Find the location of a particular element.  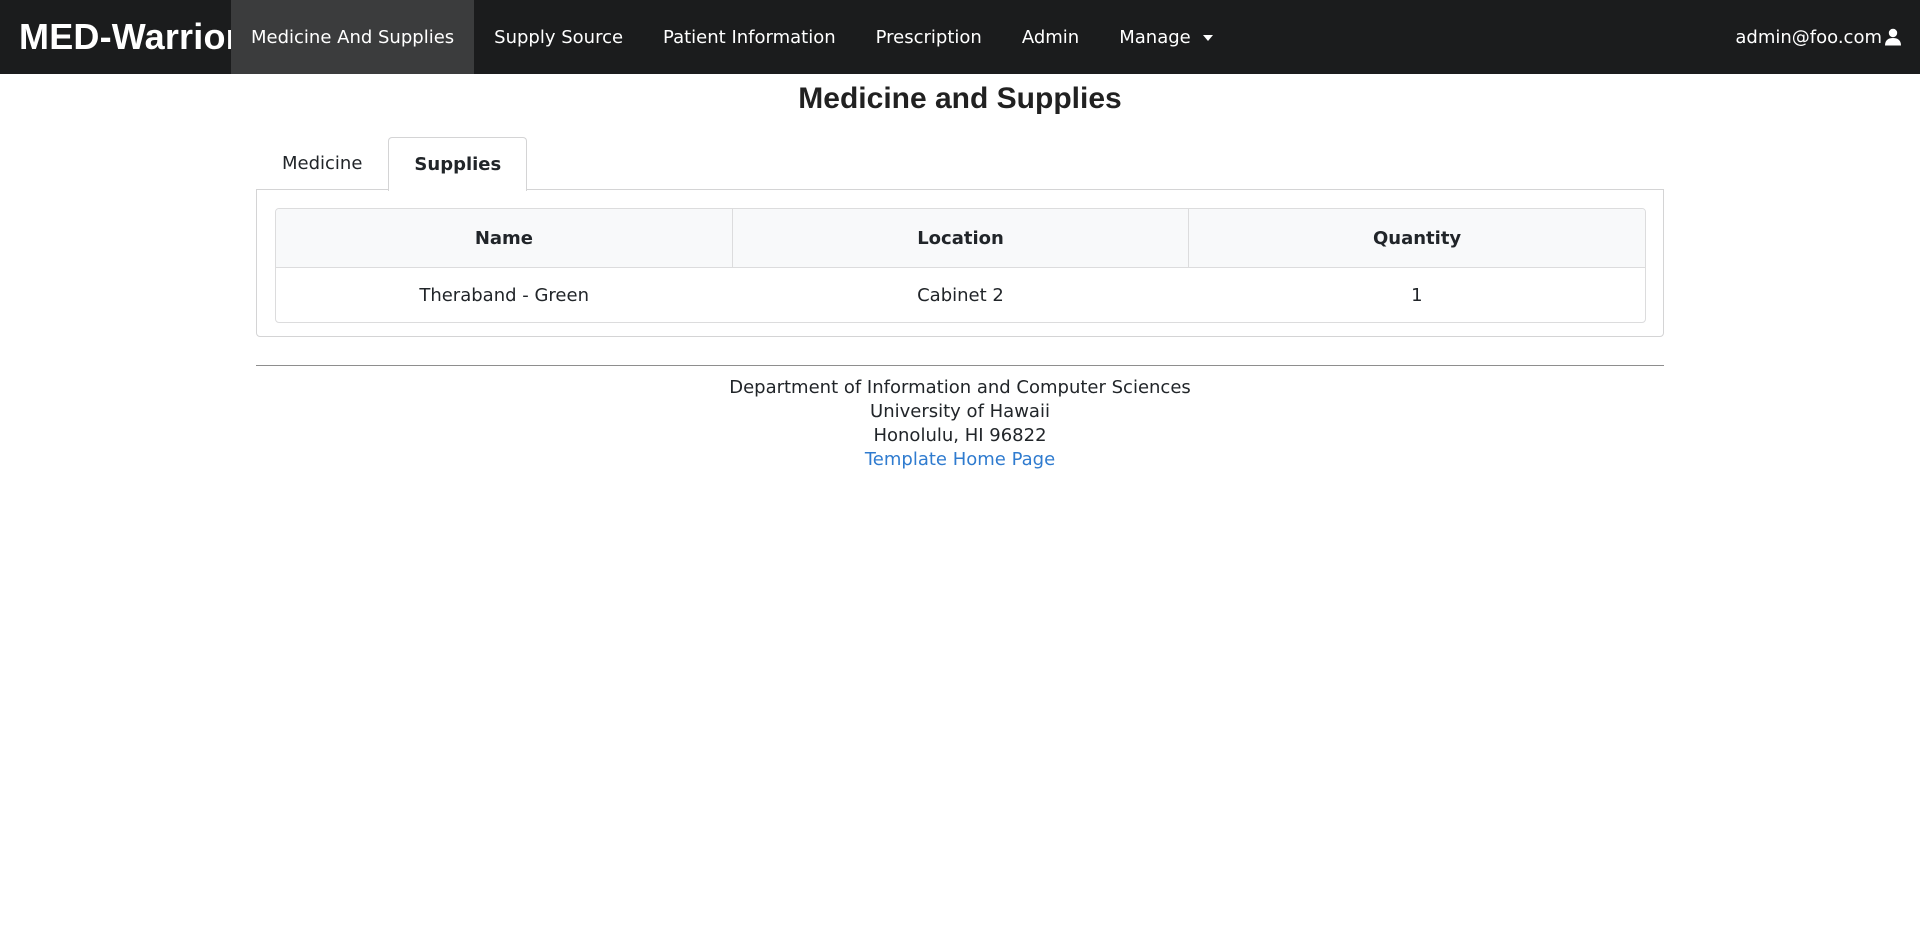

user-menu: admin@foo.com is located at coordinates (1827, 37).